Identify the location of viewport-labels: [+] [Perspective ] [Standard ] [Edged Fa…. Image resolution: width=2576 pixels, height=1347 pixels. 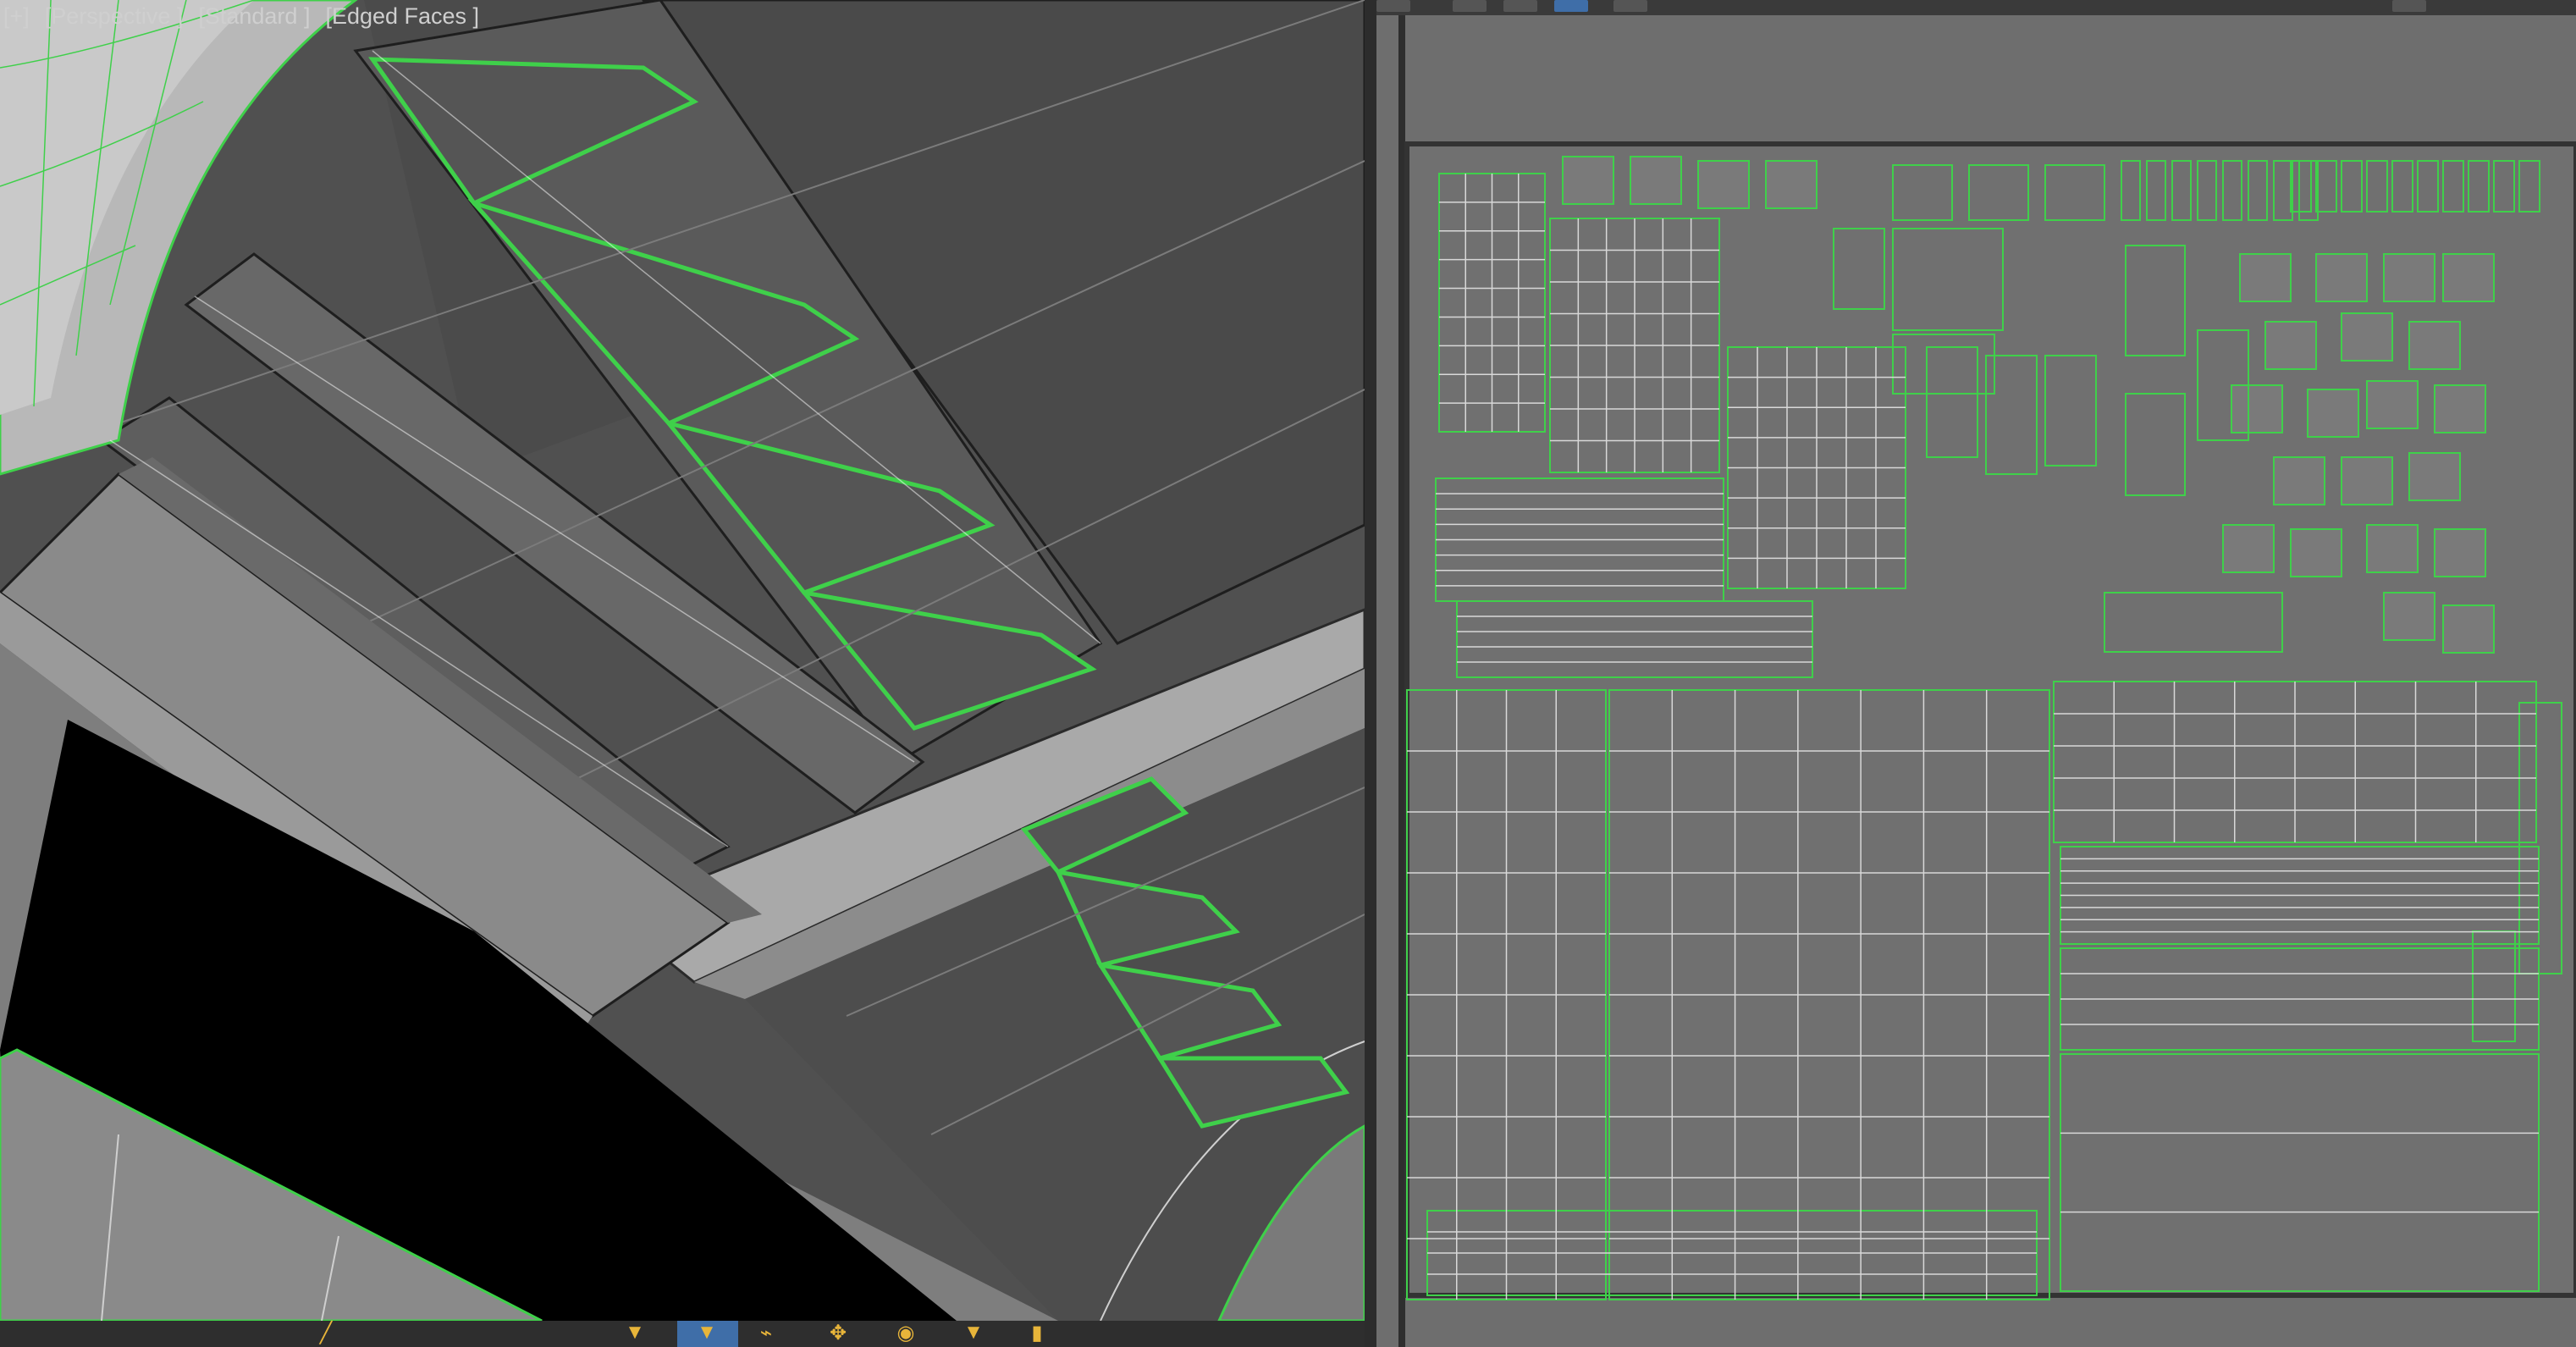
(241, 16).